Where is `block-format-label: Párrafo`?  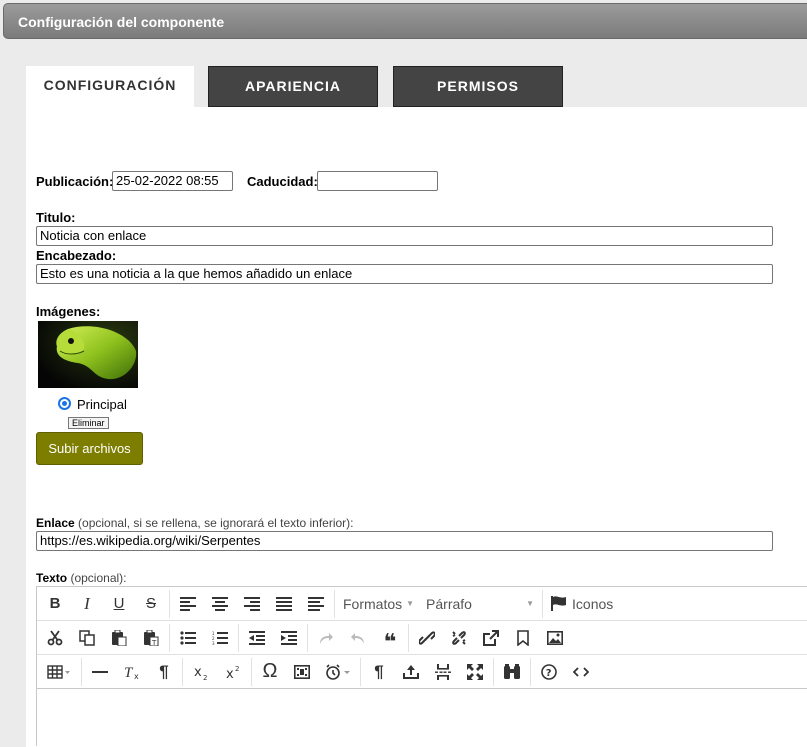 block-format-label: Párrafo is located at coordinates (449, 603).